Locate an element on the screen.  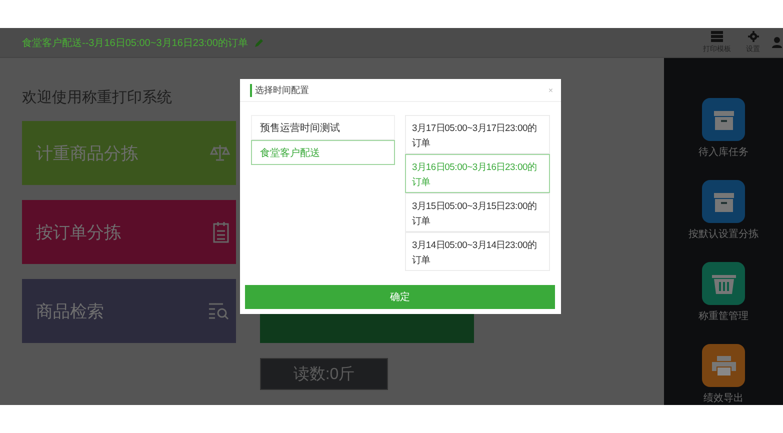
list-search-icon is located at coordinates (219, 311).